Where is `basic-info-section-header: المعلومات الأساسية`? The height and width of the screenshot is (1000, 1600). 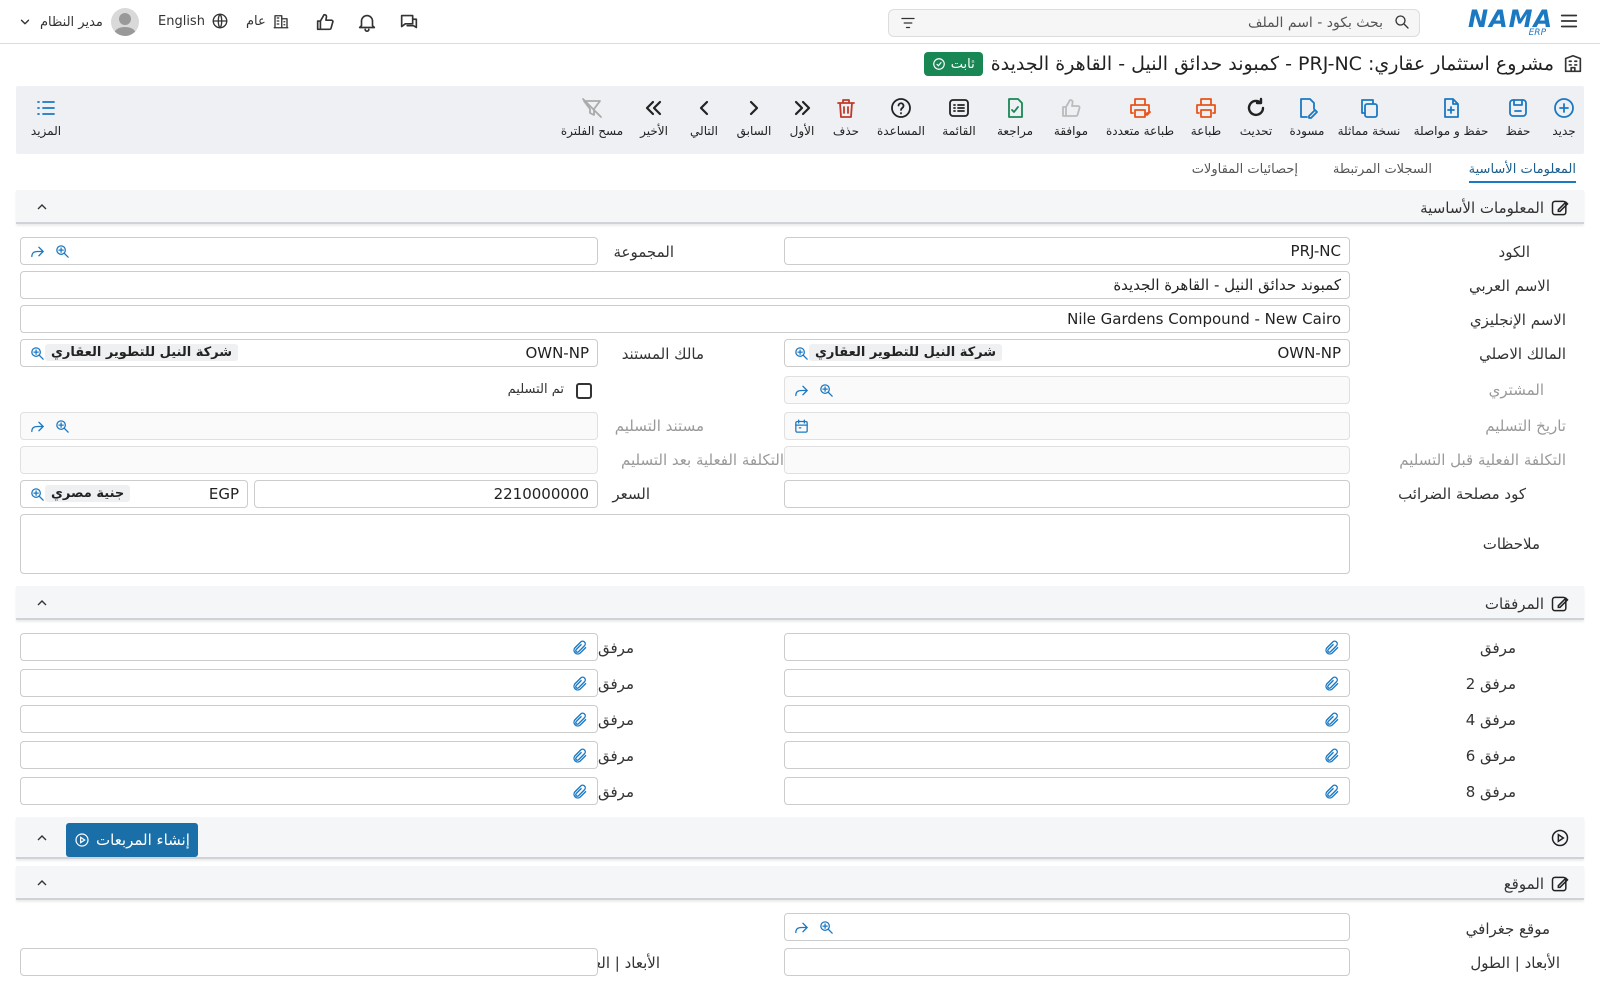 basic-info-section-header: المعلومات الأساسية is located at coordinates (800, 207).